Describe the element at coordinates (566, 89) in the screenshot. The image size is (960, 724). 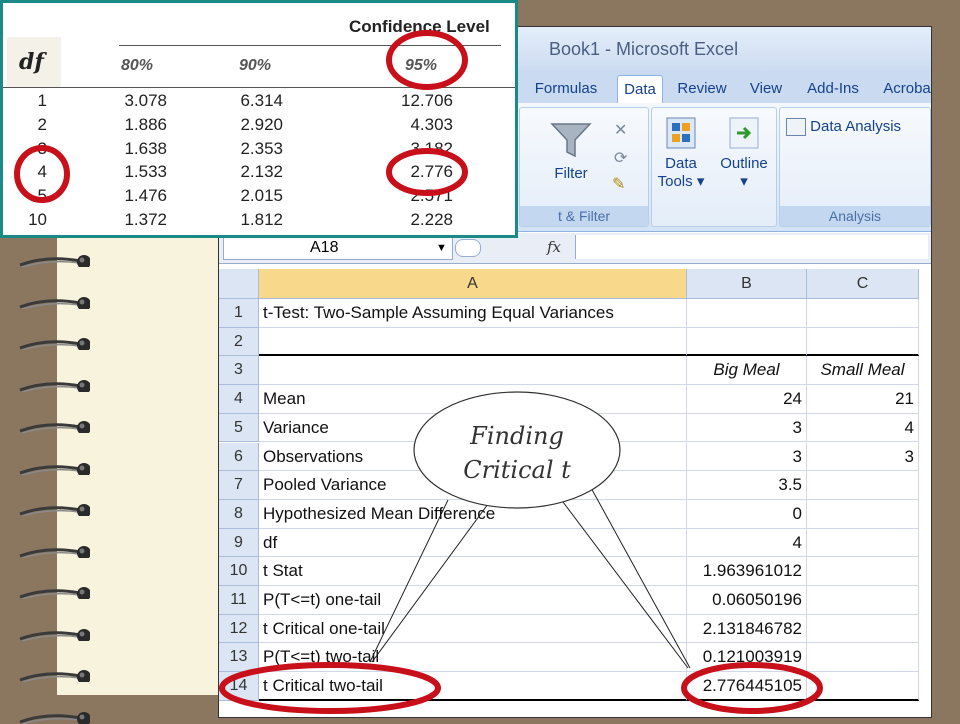
I see `tab-formulas: Formulas` at that location.